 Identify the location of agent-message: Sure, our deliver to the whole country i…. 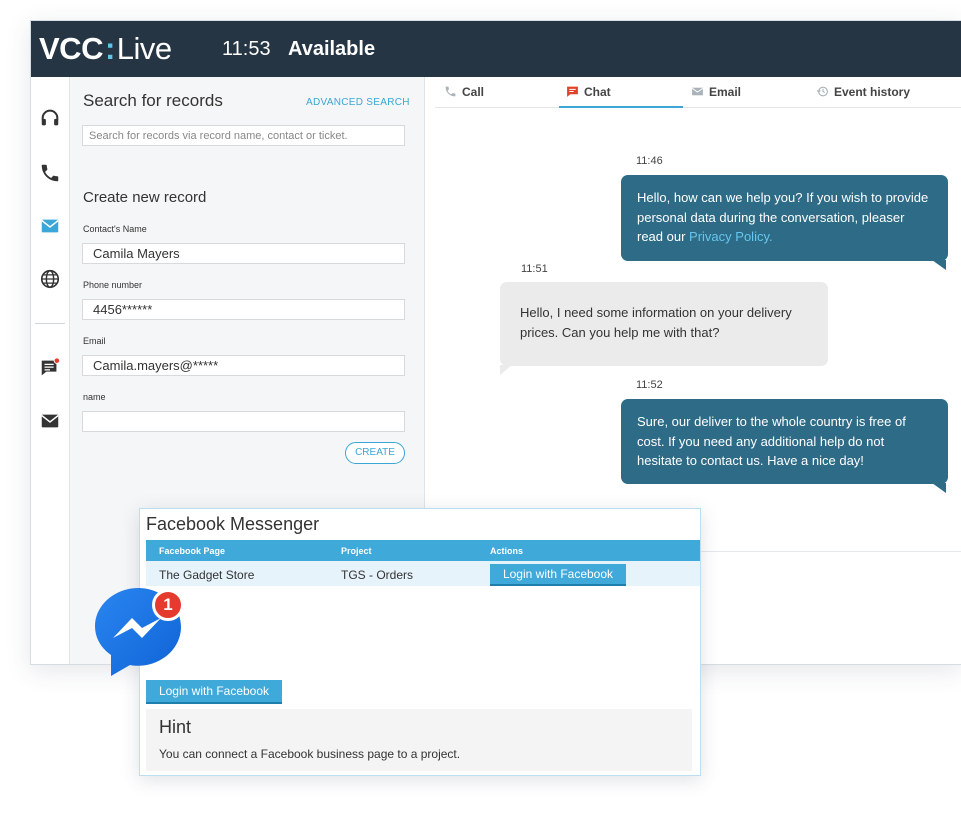
(784, 441).